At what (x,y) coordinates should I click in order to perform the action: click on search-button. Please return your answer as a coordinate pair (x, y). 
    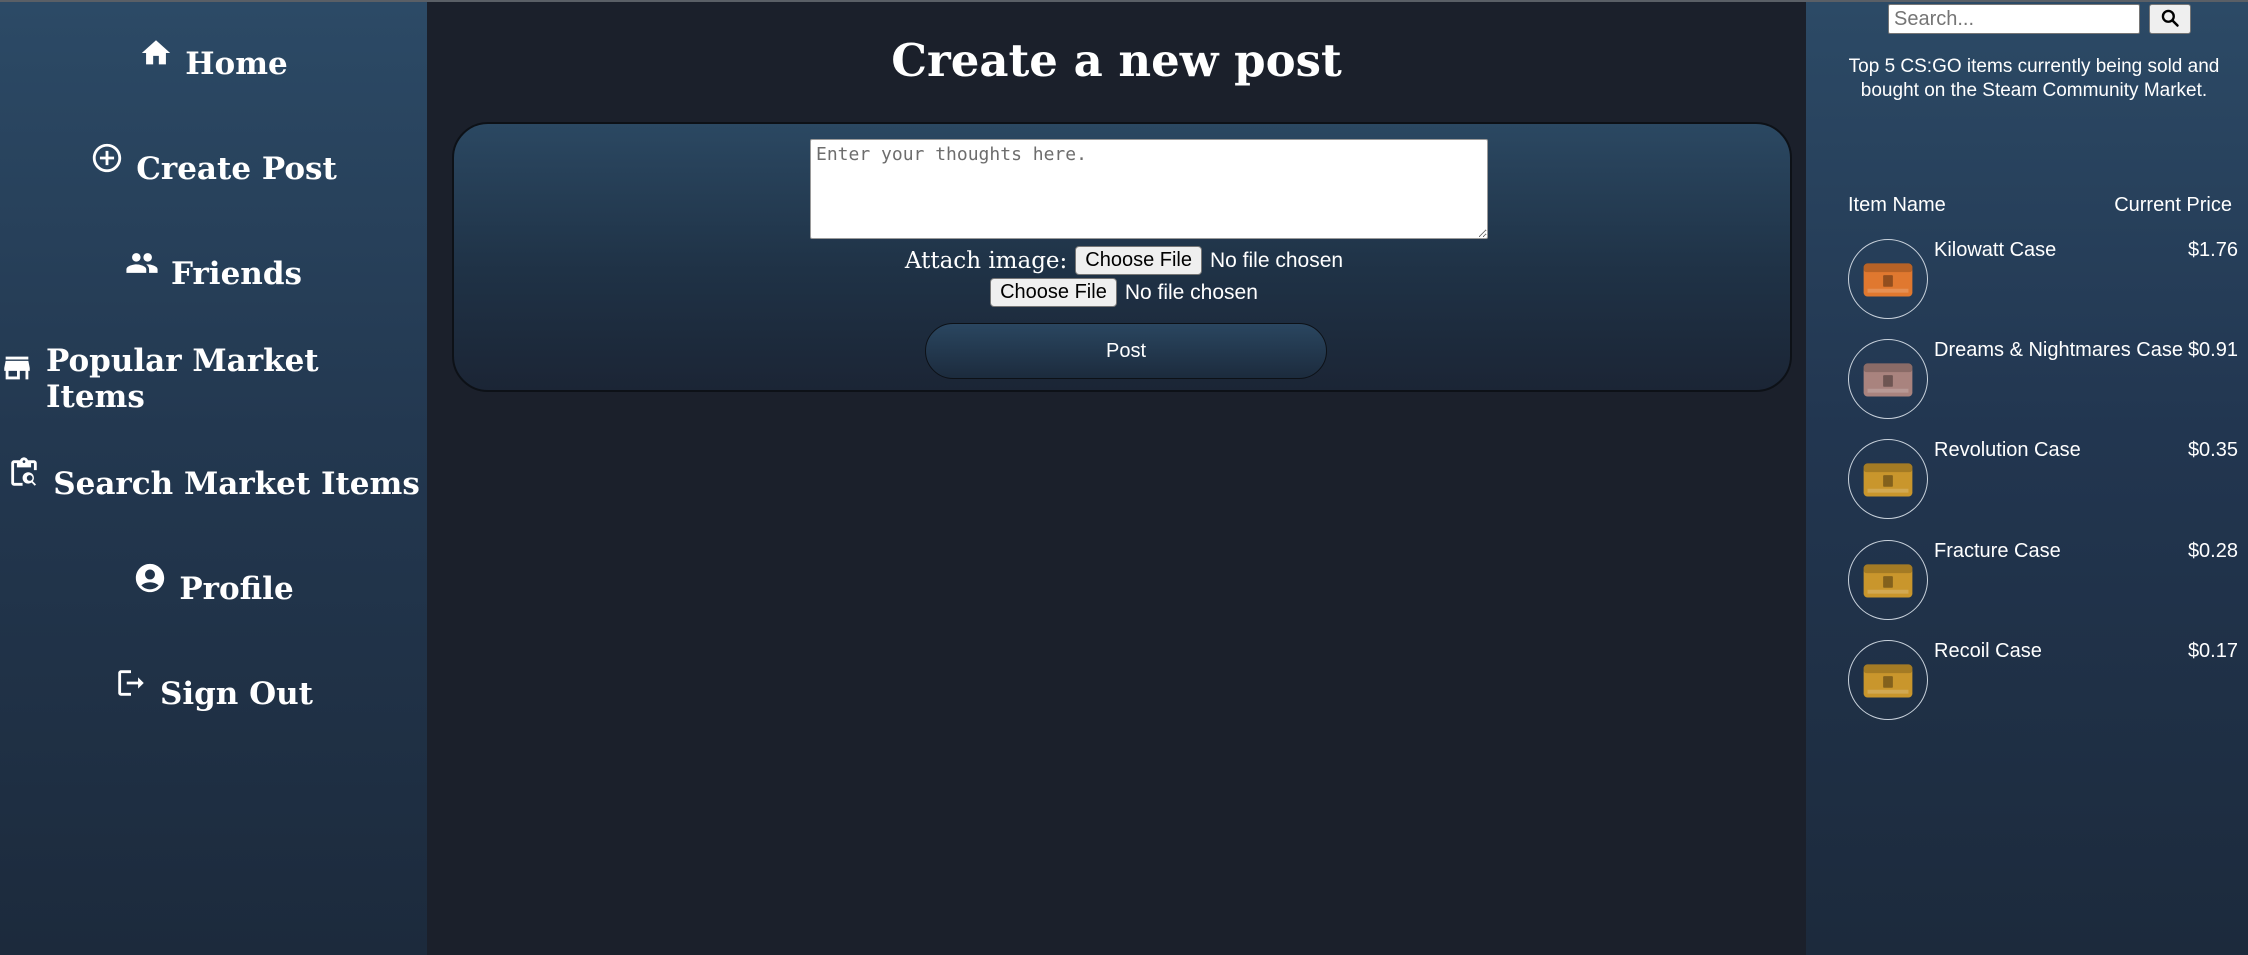
    Looking at the image, I should click on (2170, 19).